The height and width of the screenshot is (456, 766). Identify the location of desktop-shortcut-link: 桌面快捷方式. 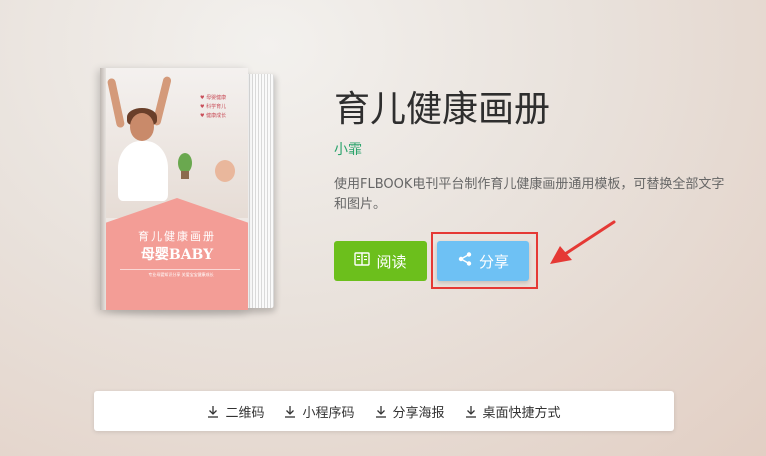
(513, 411).